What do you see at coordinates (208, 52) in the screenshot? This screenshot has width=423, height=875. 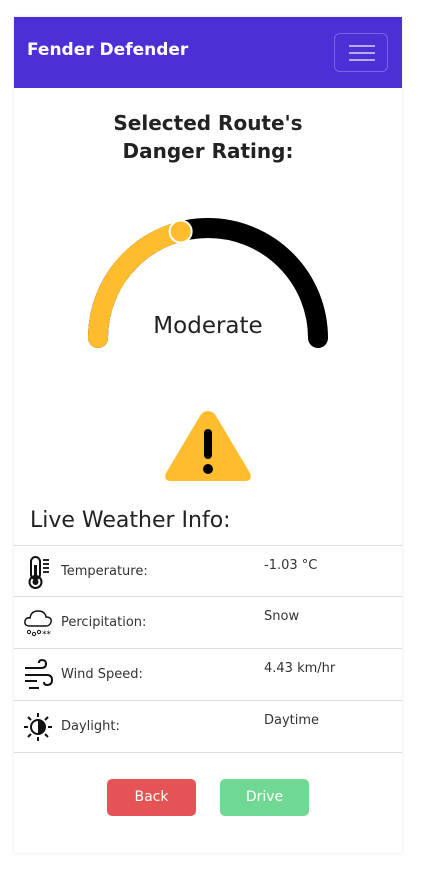 I see `navbar: Fender Defender` at bounding box center [208, 52].